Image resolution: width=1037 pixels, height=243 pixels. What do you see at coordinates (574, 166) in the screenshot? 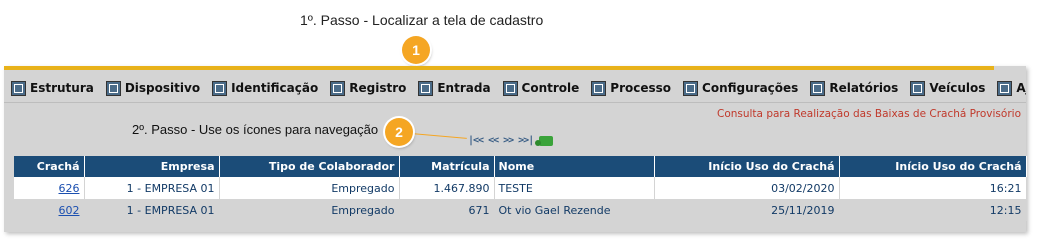
I see `col-header-nome: Nome` at bounding box center [574, 166].